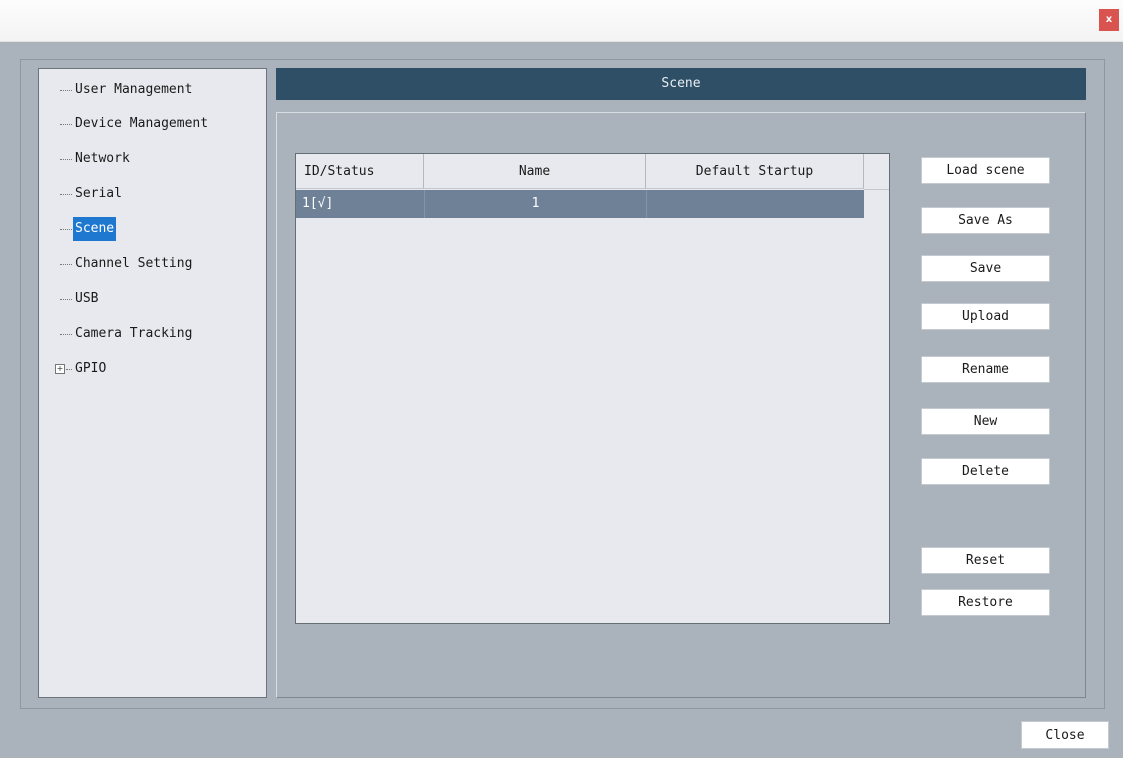  What do you see at coordinates (535, 204) in the screenshot?
I see `cell-name: 1` at bounding box center [535, 204].